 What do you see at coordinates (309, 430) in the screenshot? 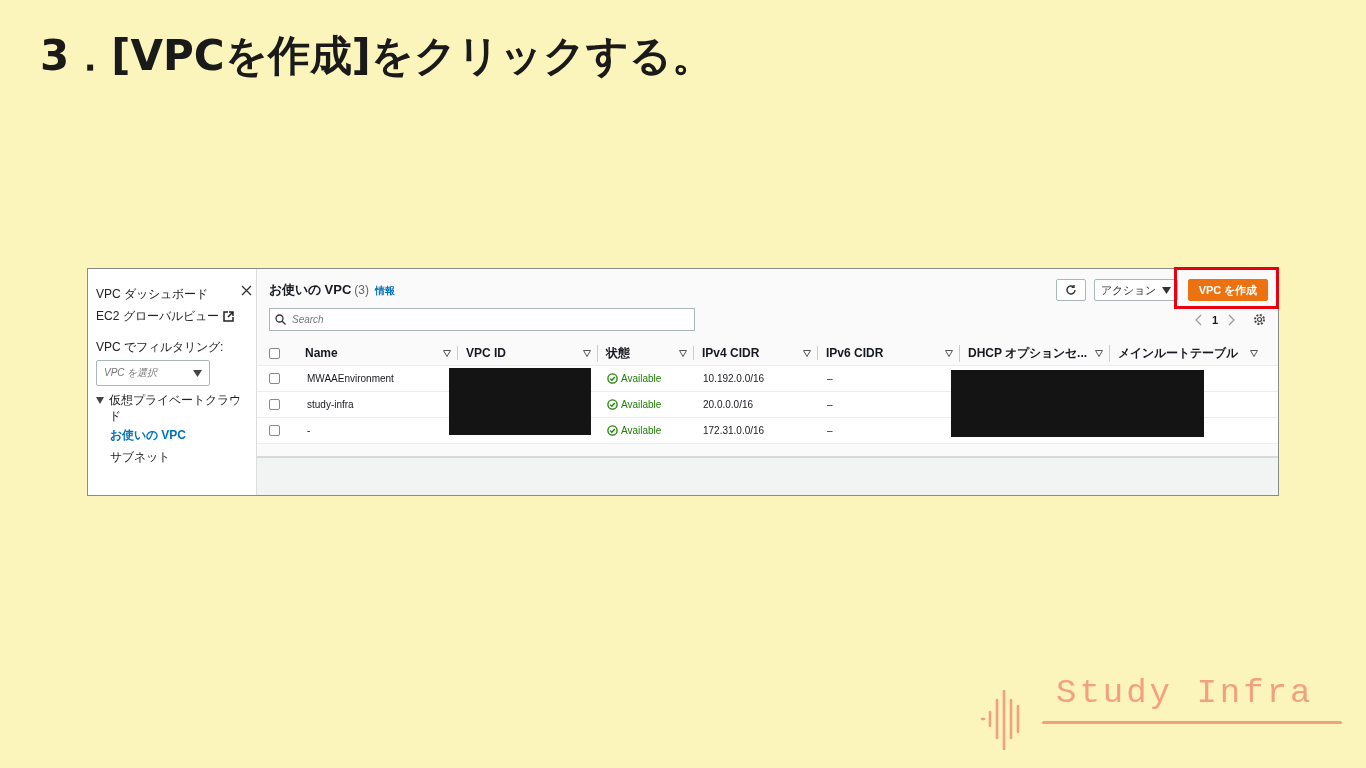
I see `table-cell: -` at bounding box center [309, 430].